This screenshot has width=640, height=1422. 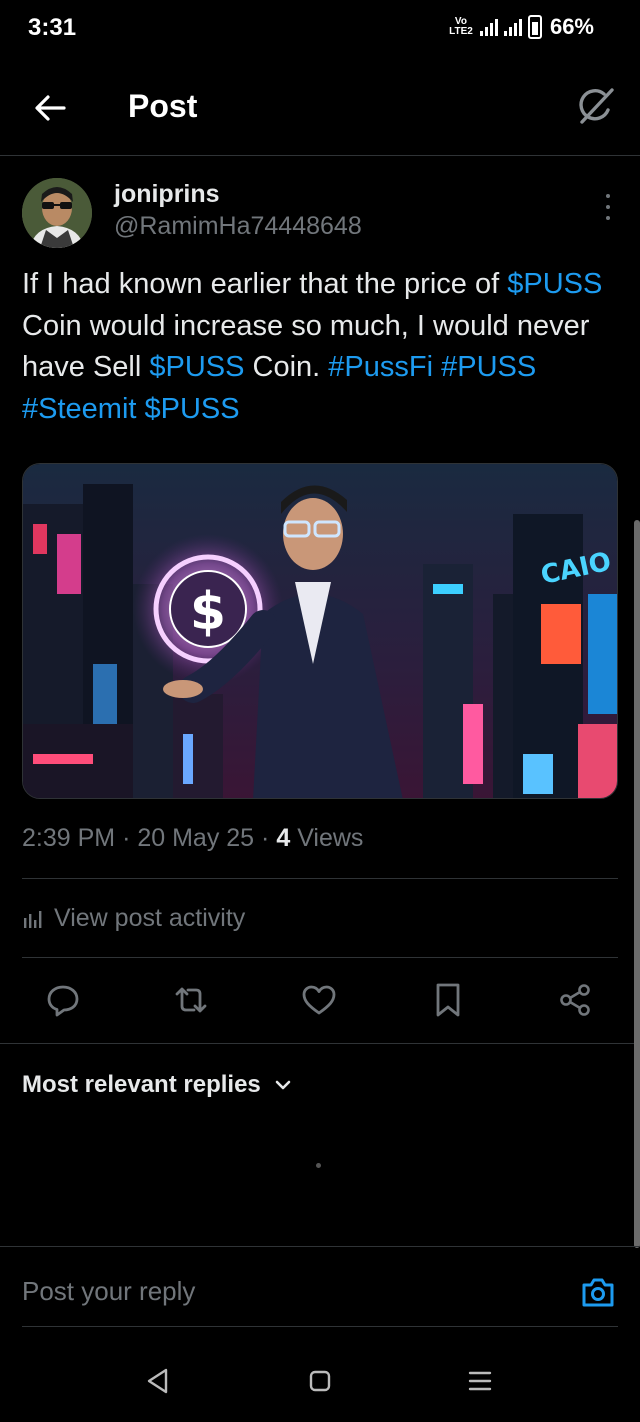 I want to click on repost-button, so click(x=191, y=1000).